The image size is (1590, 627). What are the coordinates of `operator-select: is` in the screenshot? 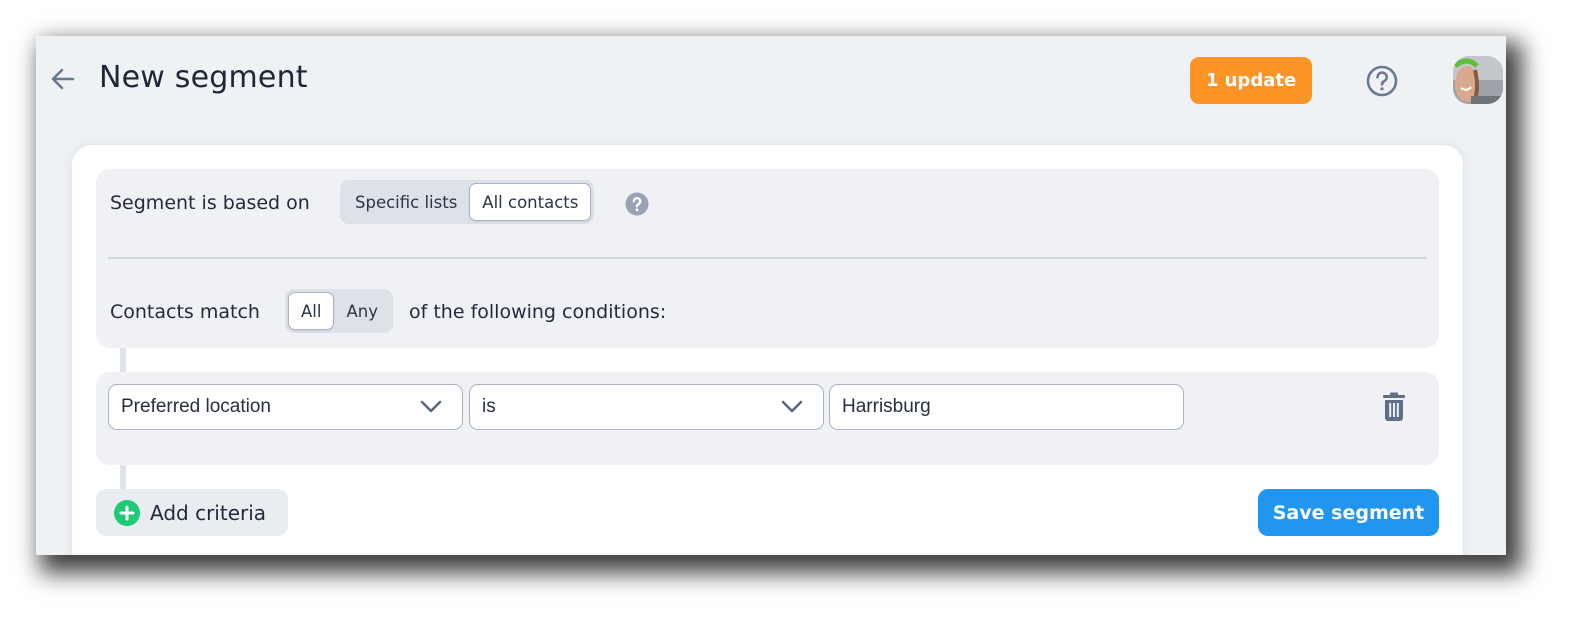 It's located at (646, 407).